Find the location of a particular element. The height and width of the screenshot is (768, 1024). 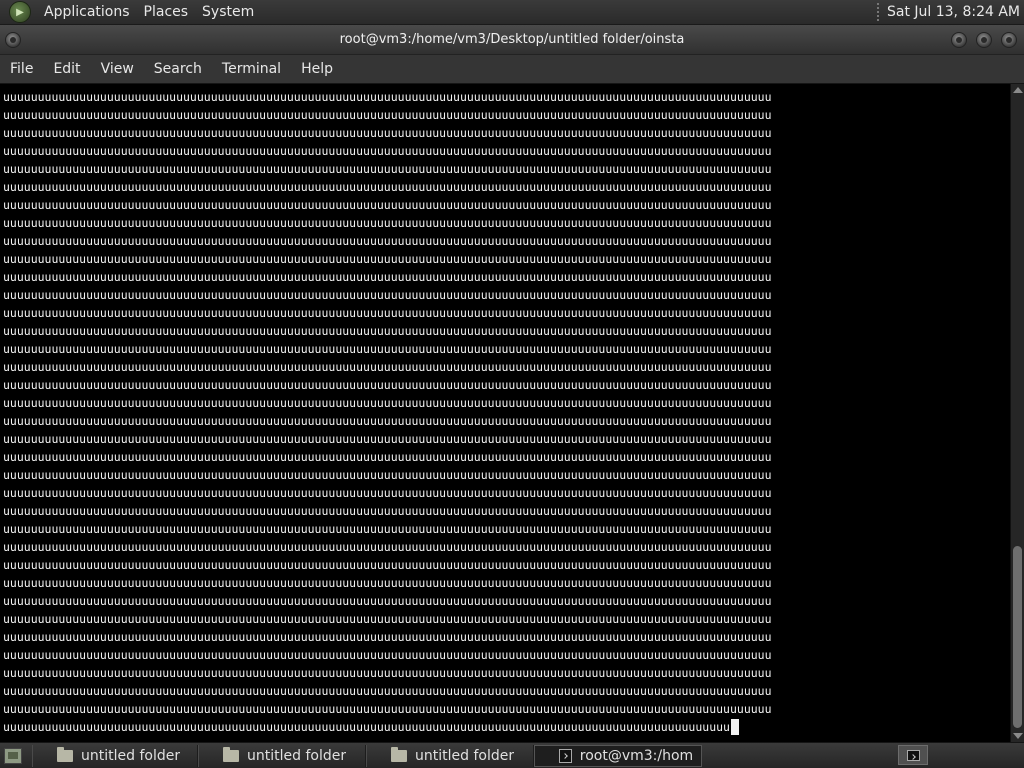

clock: Sat Jul 13, 8:24 AM is located at coordinates (955, 12).